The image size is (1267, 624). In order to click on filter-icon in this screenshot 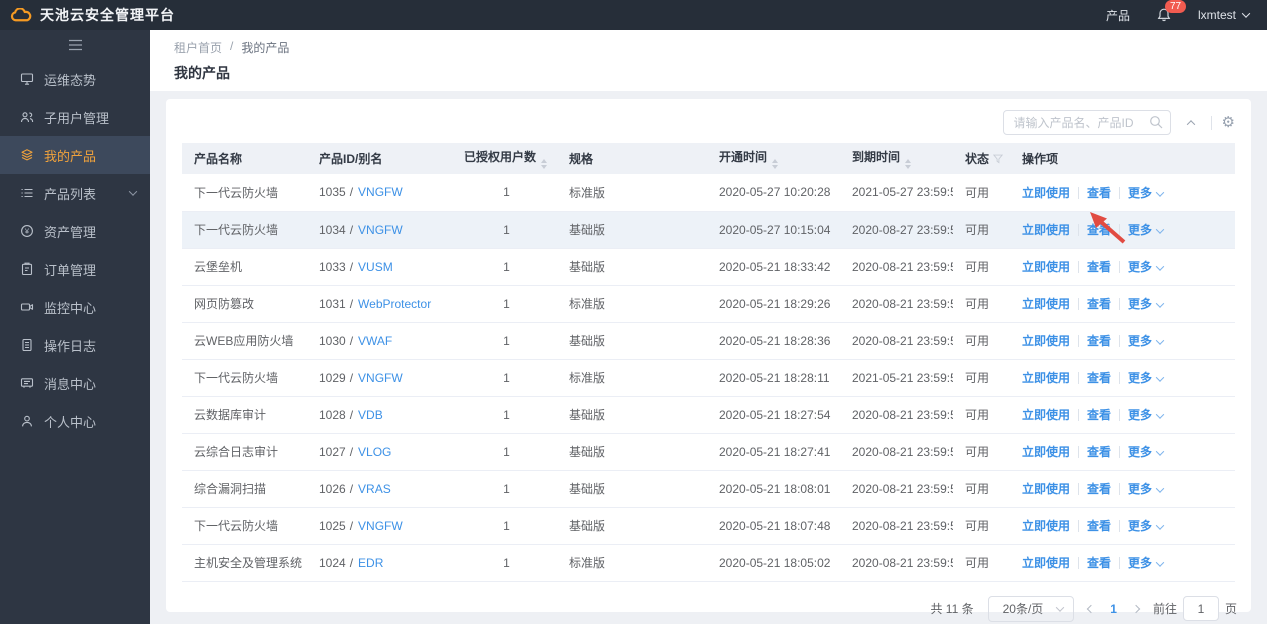, I will do `click(998, 159)`.